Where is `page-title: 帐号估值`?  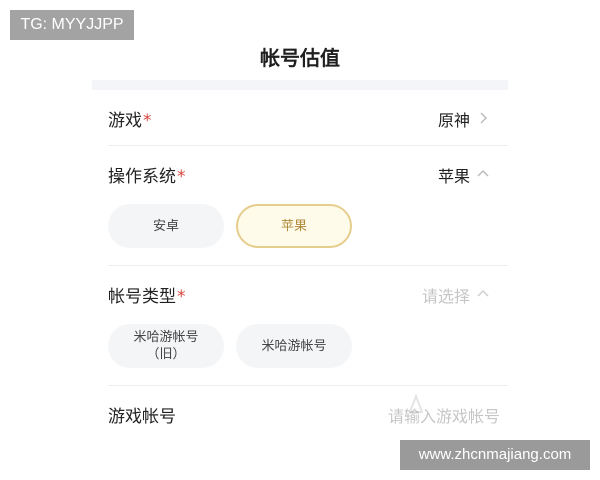 page-title: 帐号估值 is located at coordinates (300, 58).